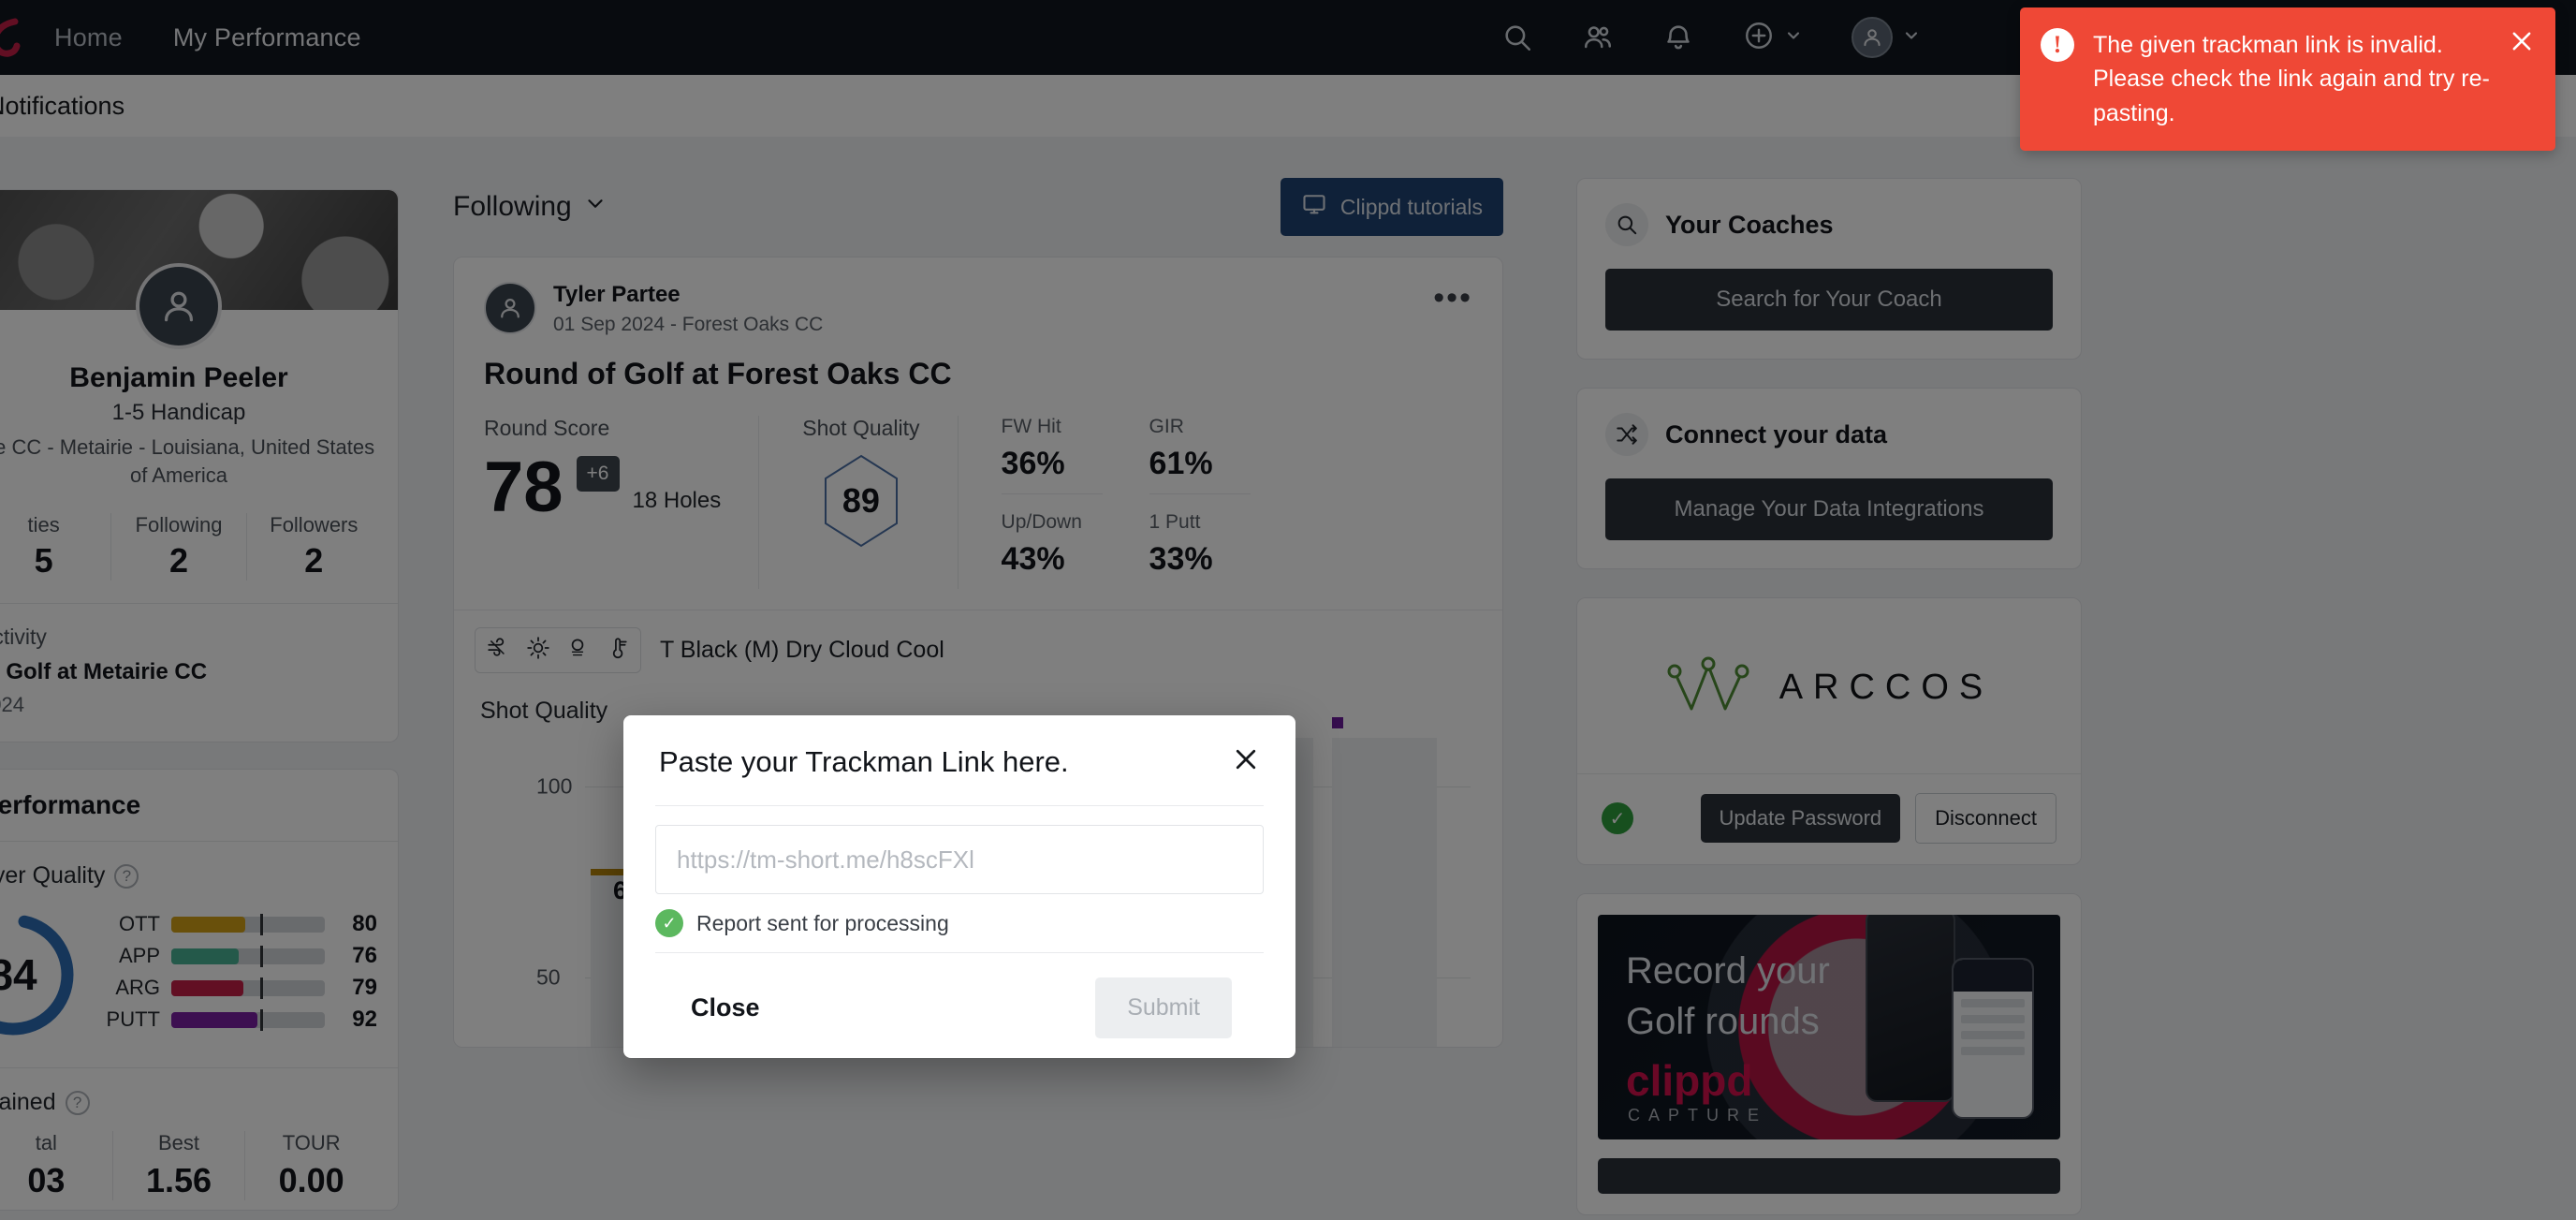  Describe the element at coordinates (1175, 522) in the screenshot. I see `key-stat-label: 1 Putt` at that location.